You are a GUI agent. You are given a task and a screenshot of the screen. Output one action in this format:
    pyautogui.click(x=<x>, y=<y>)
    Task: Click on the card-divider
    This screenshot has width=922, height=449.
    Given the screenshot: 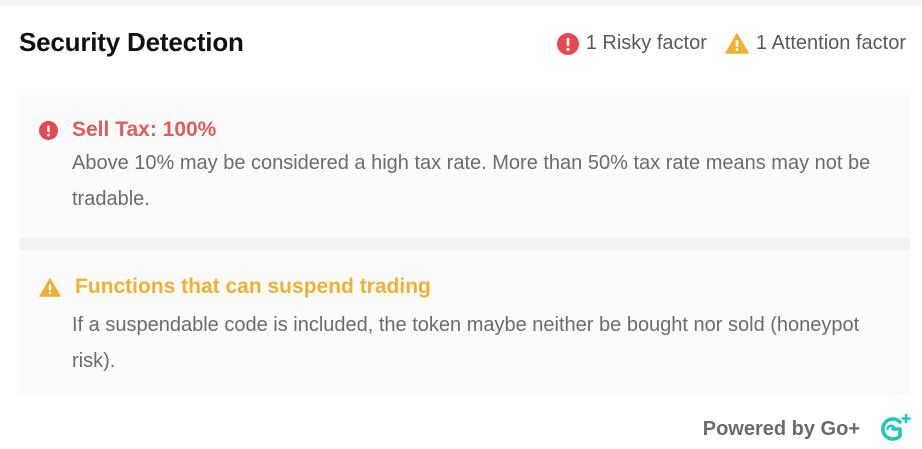 What is the action you would take?
    pyautogui.click(x=464, y=244)
    